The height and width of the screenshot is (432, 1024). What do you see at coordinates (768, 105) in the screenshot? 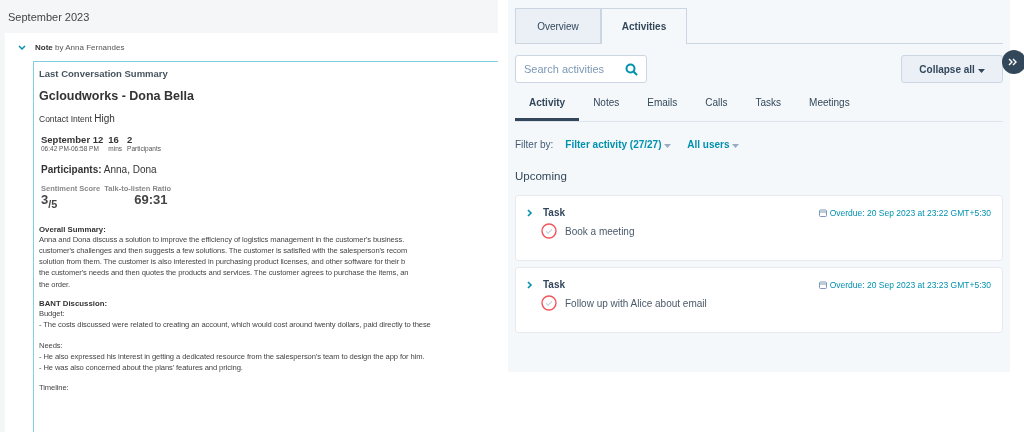
I see `activity-tab: Tasks` at bounding box center [768, 105].